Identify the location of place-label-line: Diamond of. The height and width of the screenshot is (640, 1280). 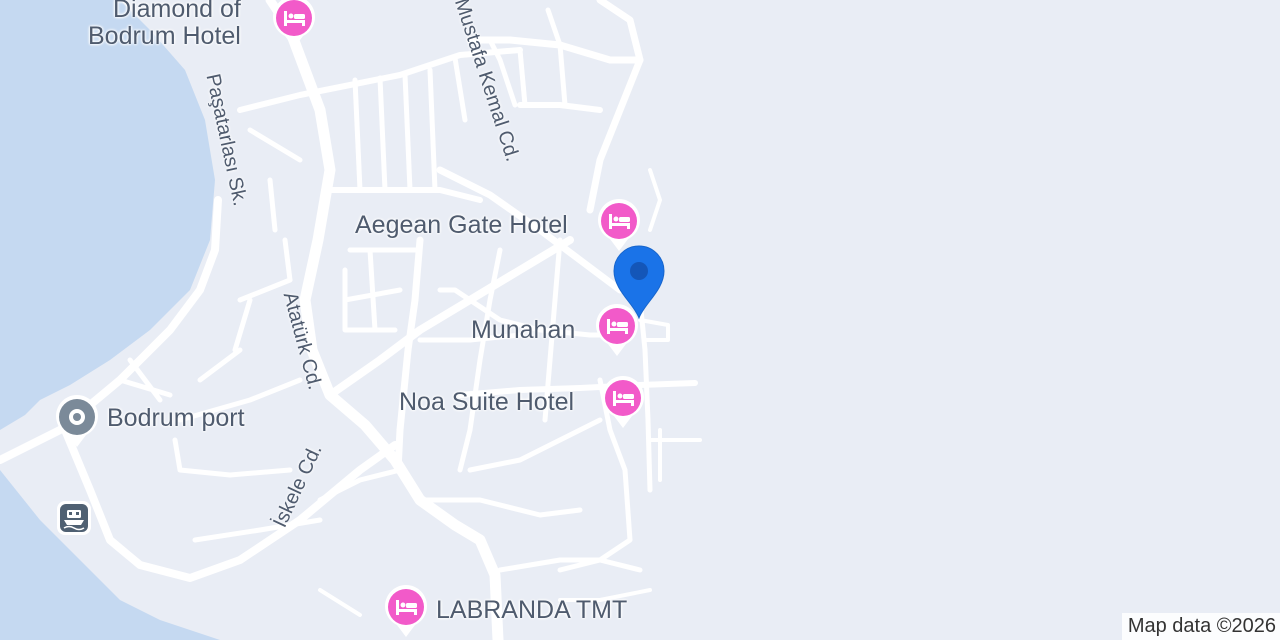
(177, 11).